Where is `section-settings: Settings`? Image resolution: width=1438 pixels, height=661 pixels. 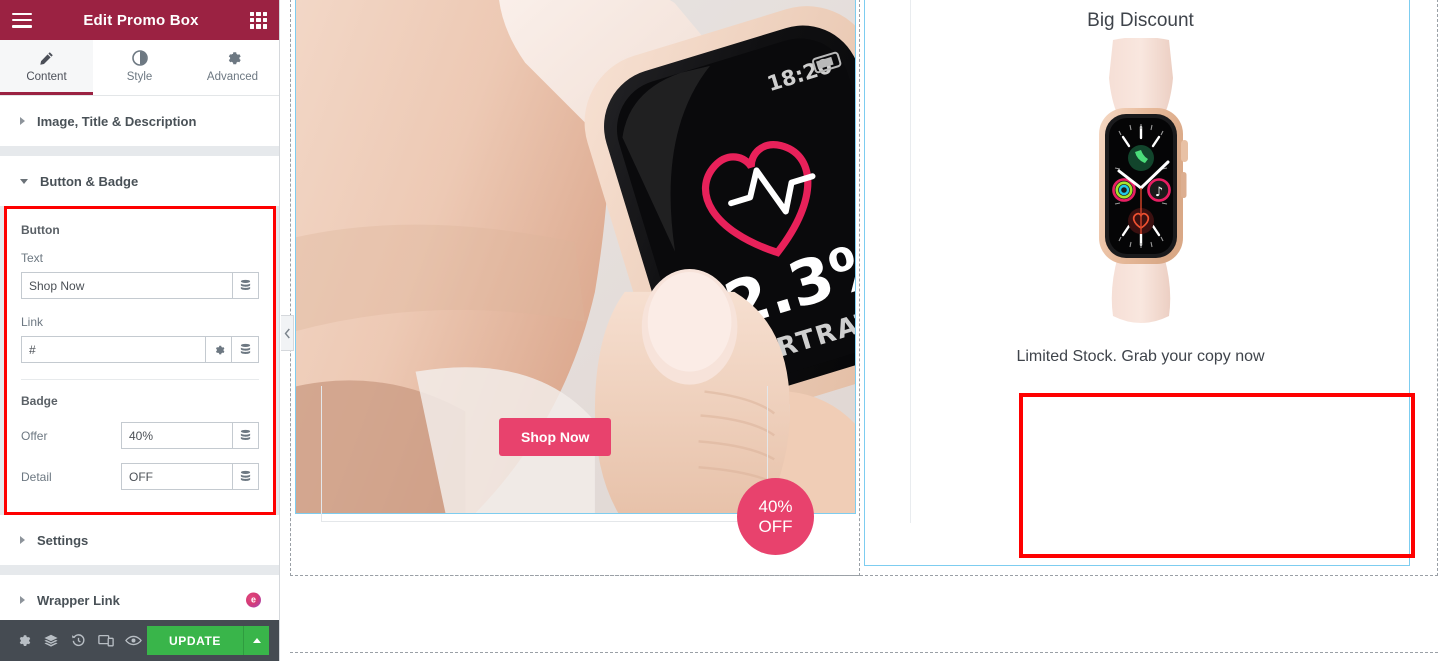
section-settings: Settings is located at coordinates (139, 540).